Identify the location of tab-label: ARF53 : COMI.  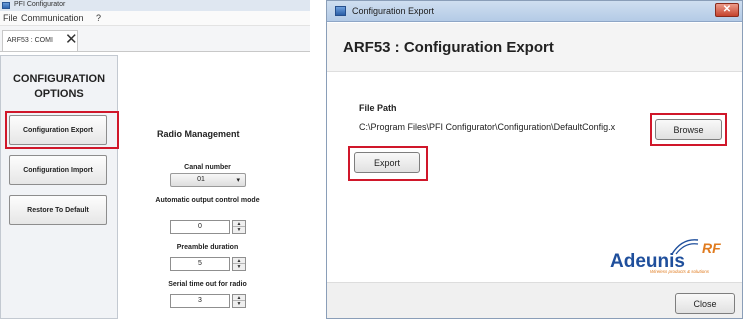
(30, 40).